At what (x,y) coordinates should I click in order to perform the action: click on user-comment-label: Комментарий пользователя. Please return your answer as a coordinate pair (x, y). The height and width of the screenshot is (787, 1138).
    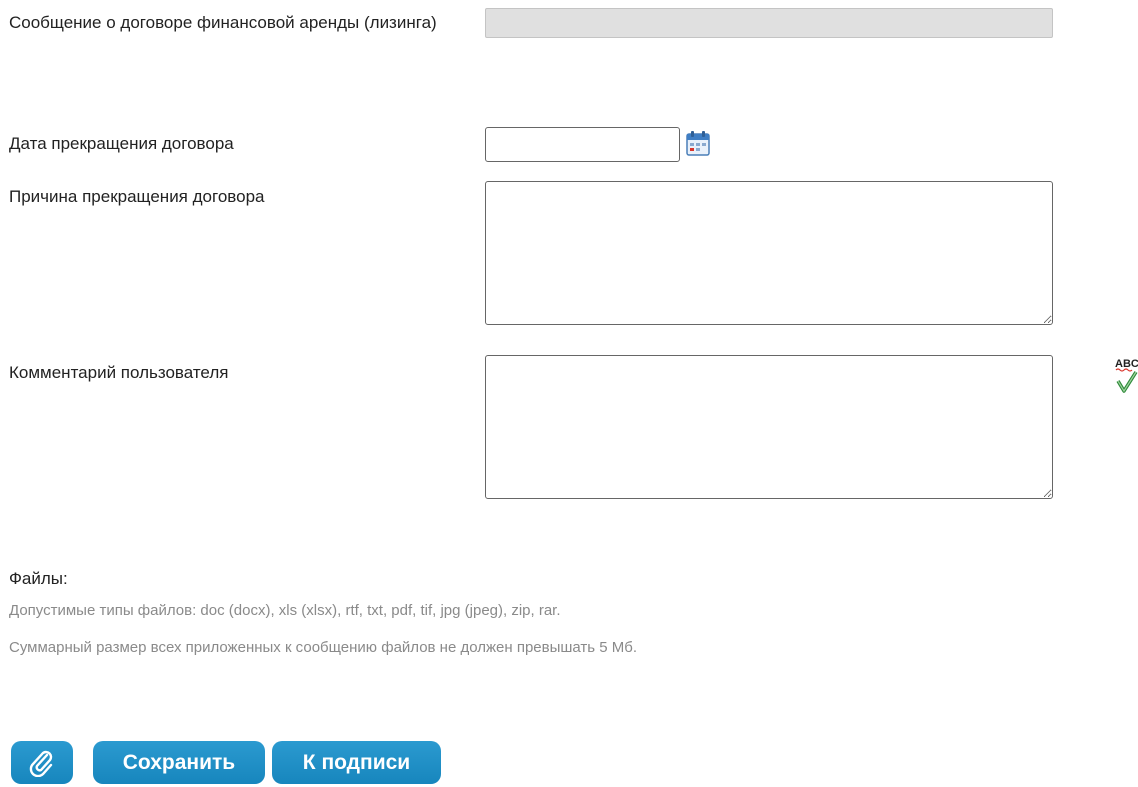
    Looking at the image, I should click on (119, 372).